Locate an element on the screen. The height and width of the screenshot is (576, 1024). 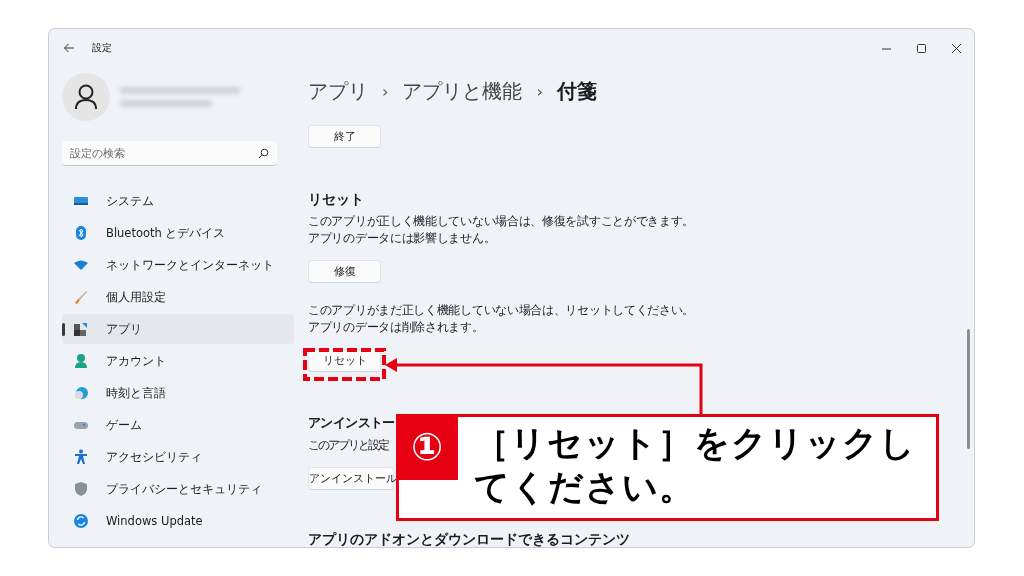
breadcrumb-item: 付箋 is located at coordinates (576, 91).